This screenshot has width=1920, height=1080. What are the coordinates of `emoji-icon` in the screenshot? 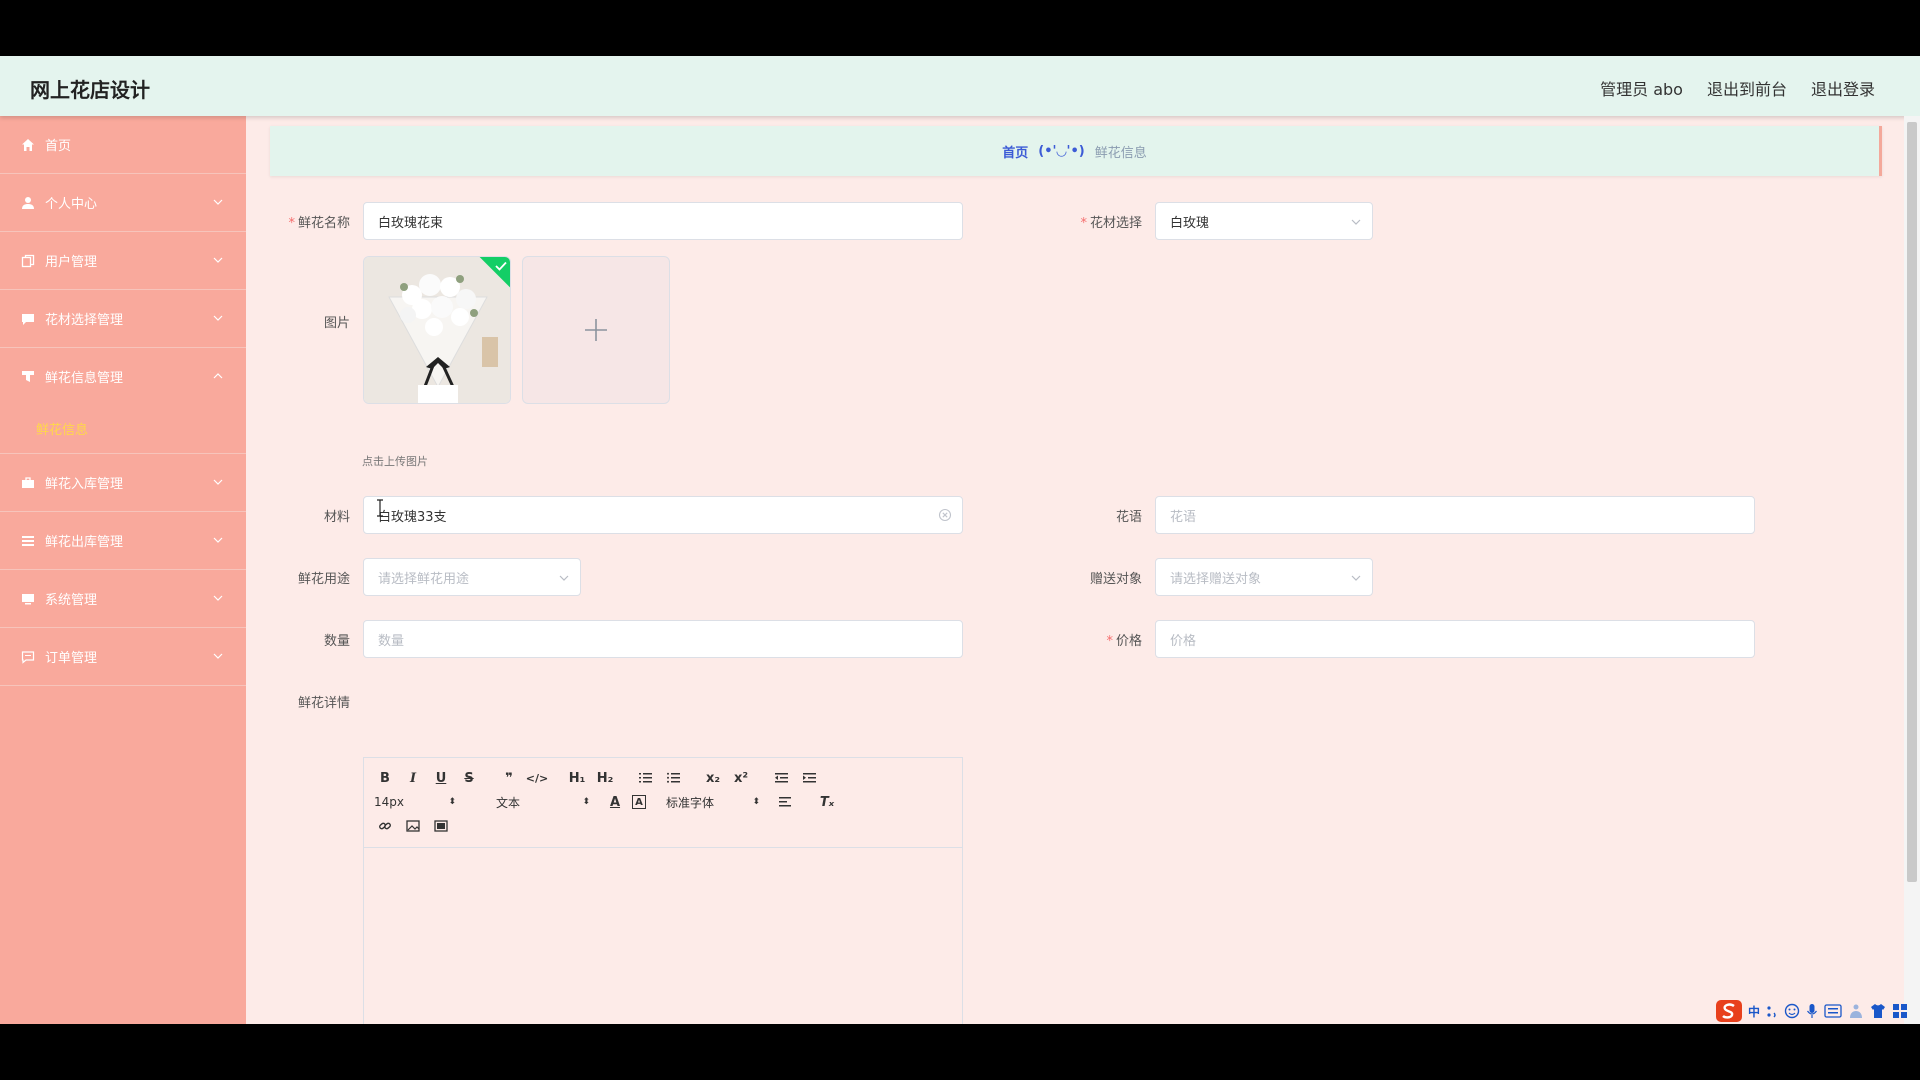 It's located at (1792, 1011).